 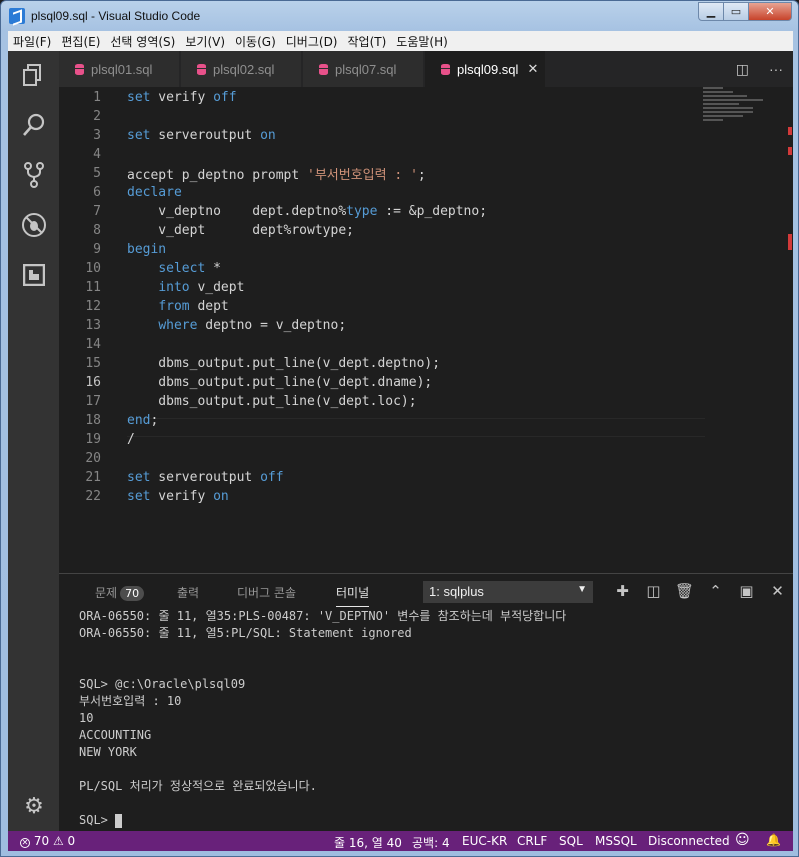 I want to click on terminal-cursor, so click(x=119, y=820).